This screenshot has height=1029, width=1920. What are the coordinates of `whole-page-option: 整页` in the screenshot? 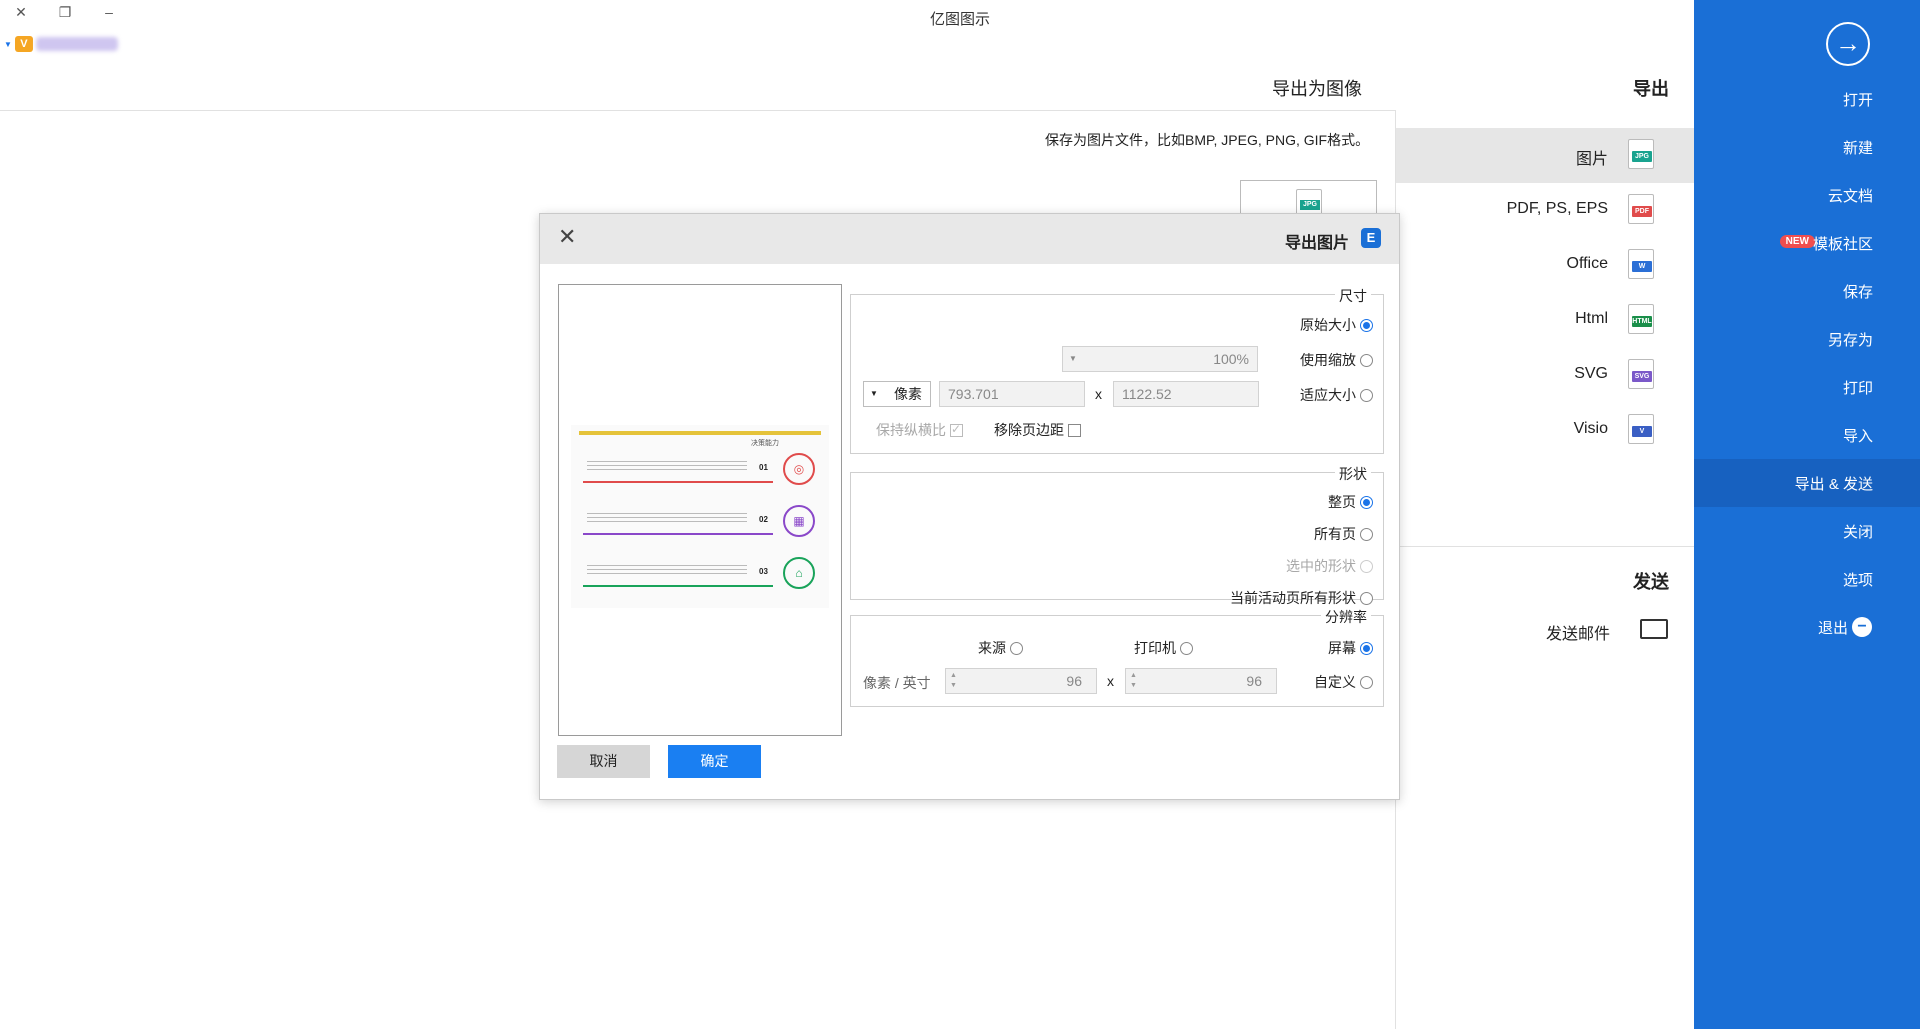 It's located at (1350, 502).